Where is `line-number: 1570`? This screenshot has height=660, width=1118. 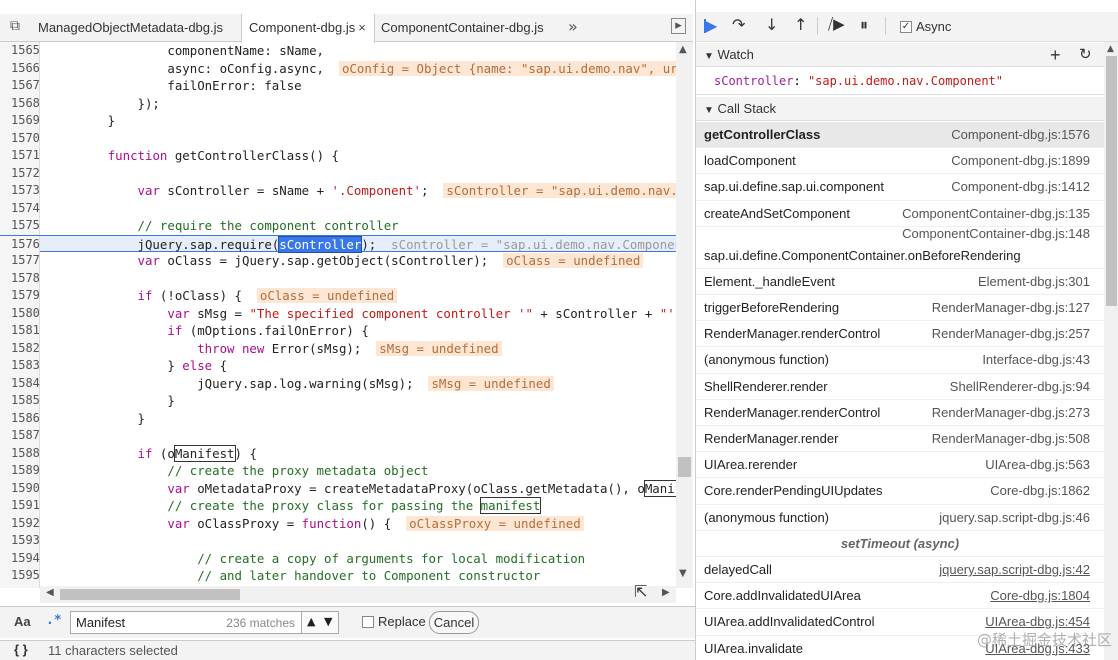 line-number: 1570 is located at coordinates (20, 138).